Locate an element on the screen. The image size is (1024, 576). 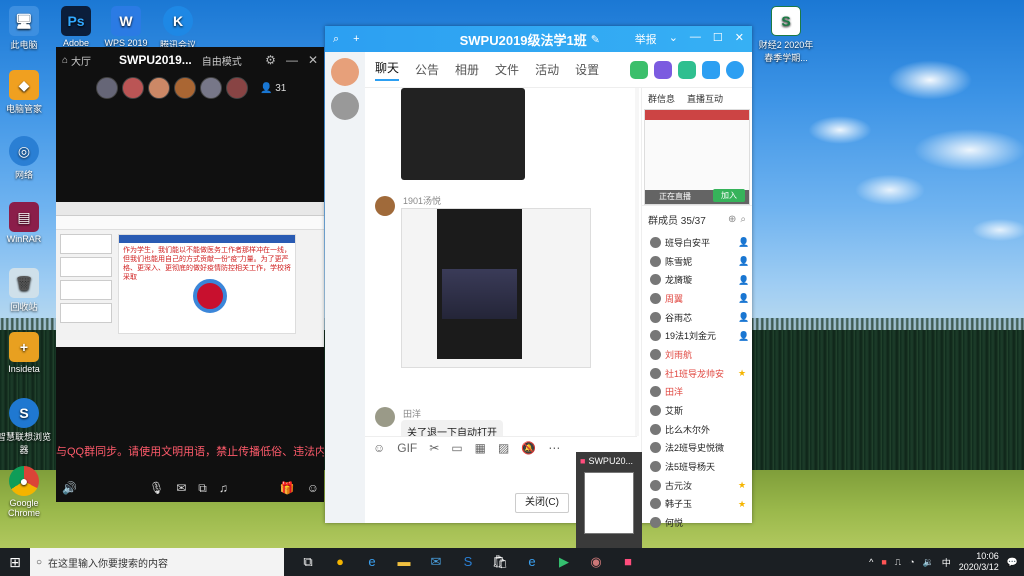
music-icon: ♫ is located at coordinates (223, 488).